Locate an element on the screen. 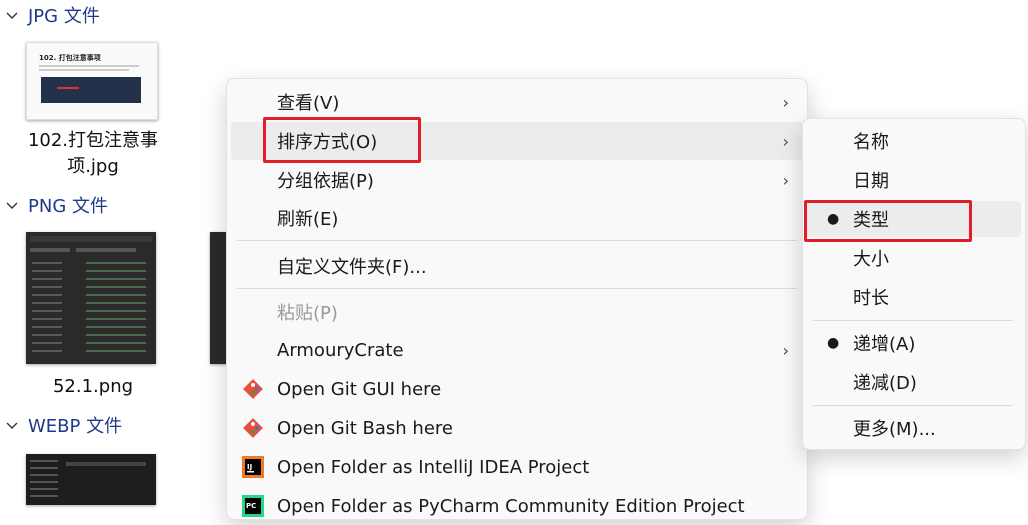  svg-text: PC is located at coordinates (251, 506).